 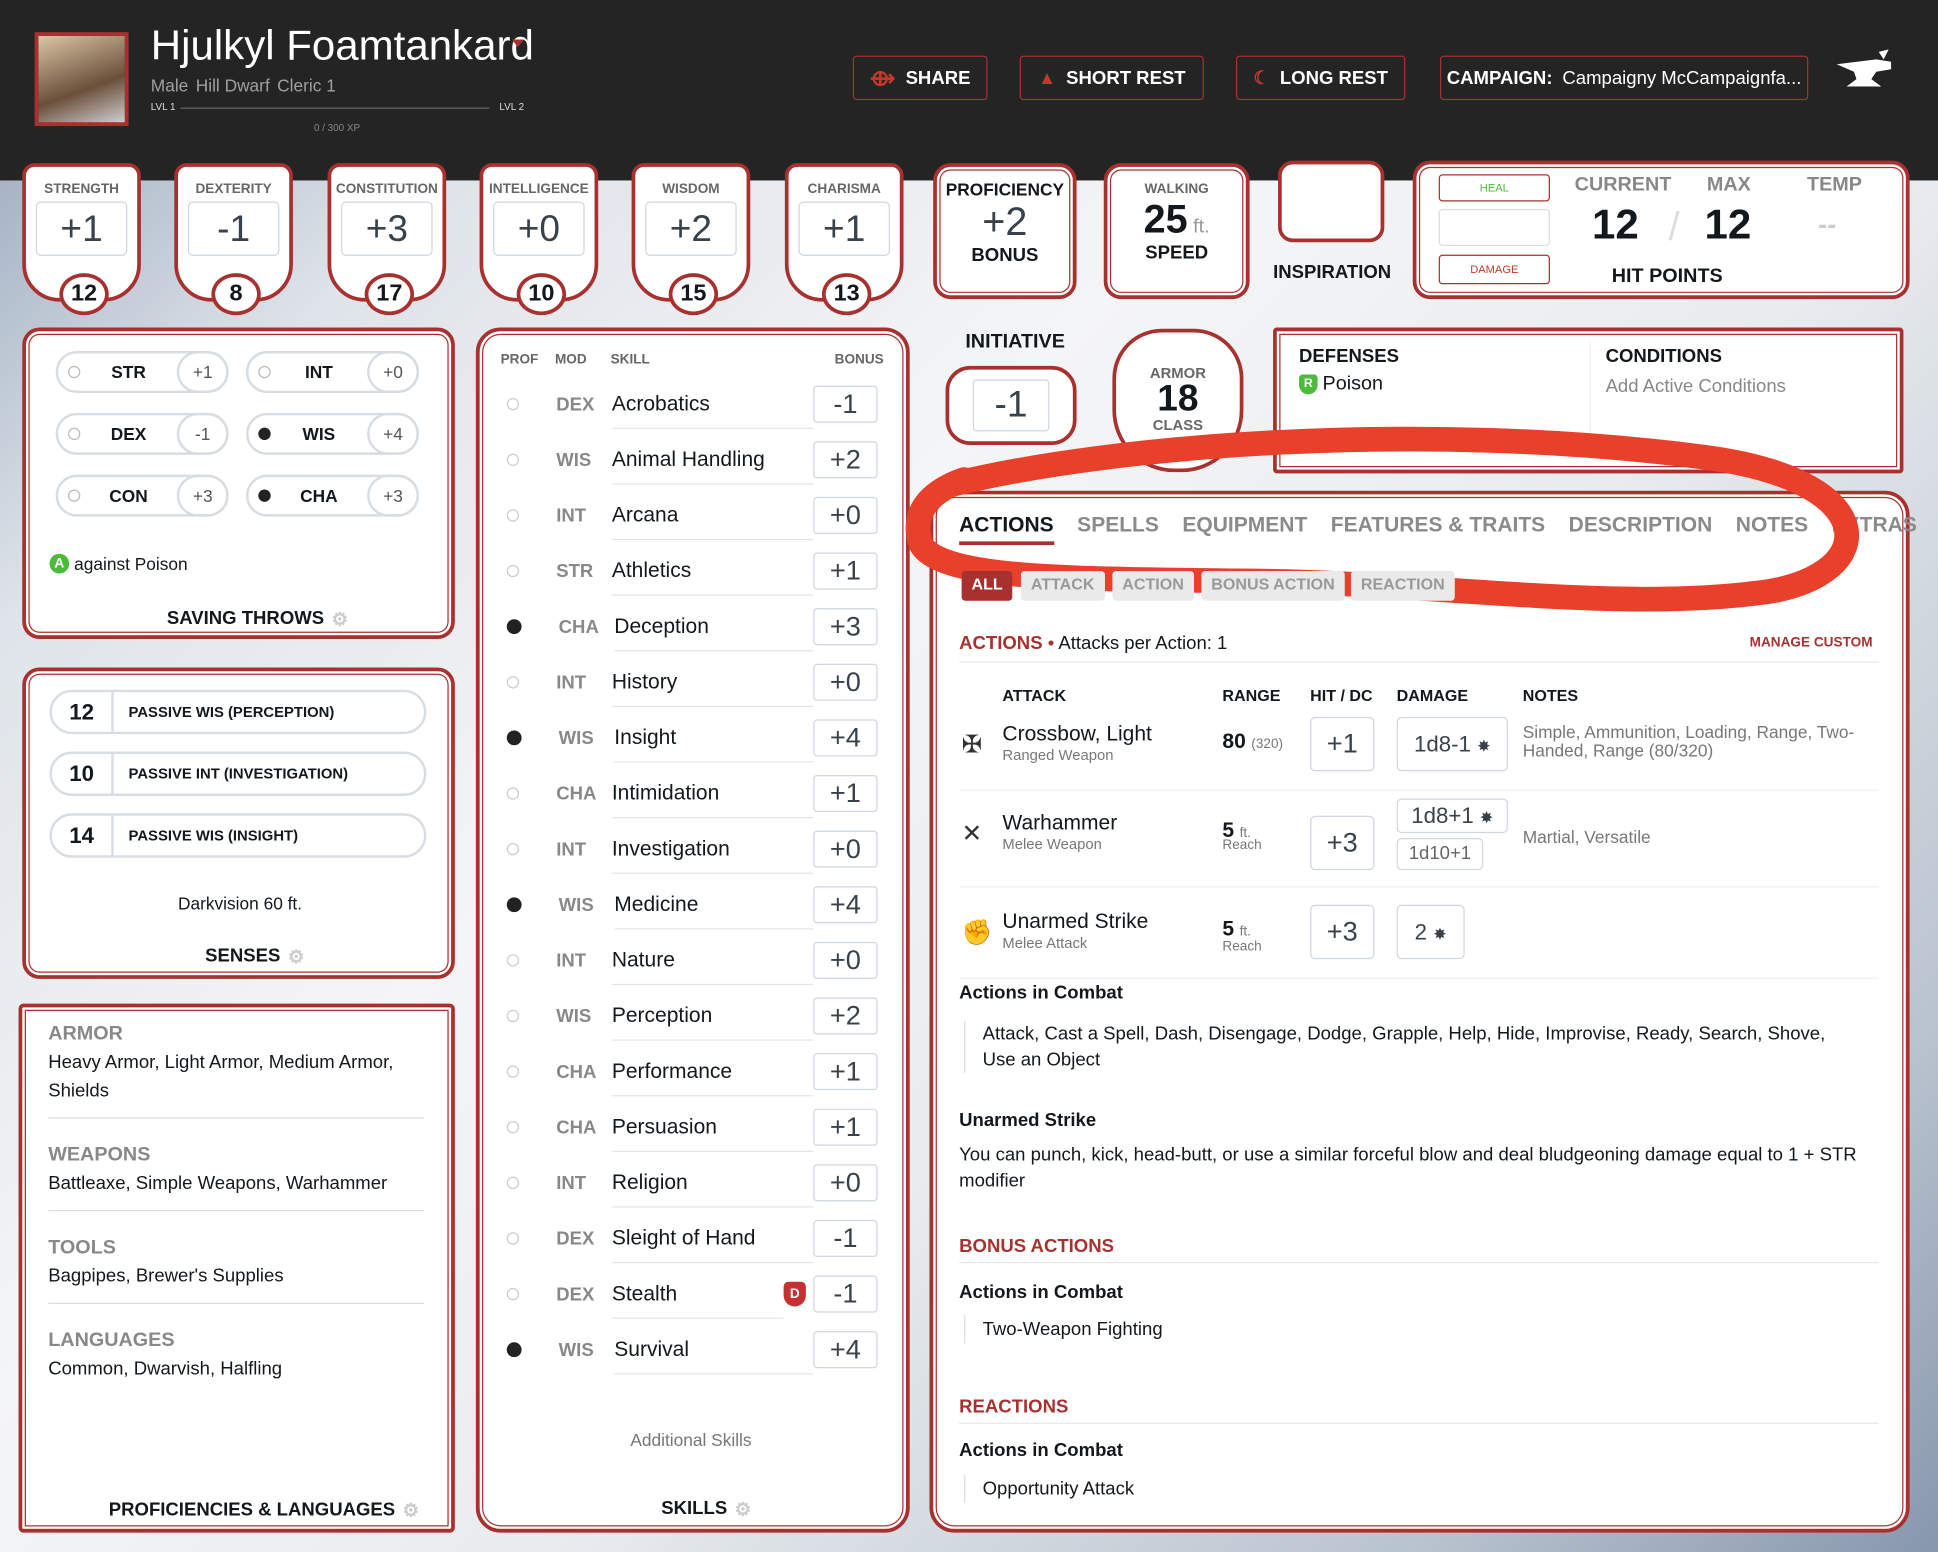 I want to click on attack-hit-button: +1, so click(x=1342, y=744).